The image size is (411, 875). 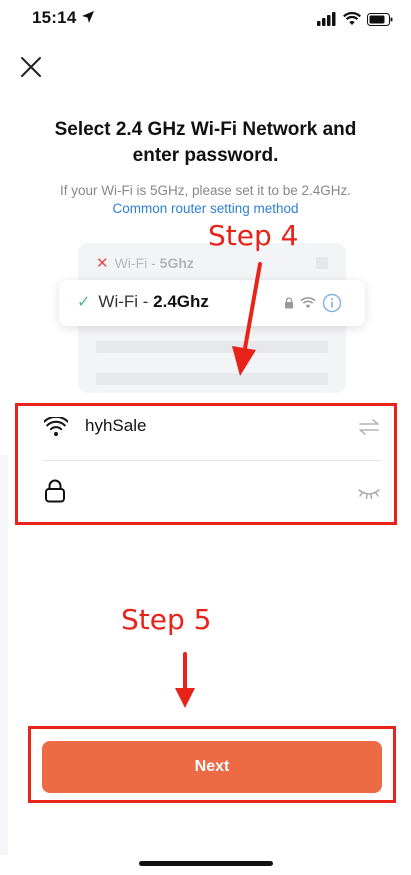 What do you see at coordinates (215, 492) in the screenshot?
I see `password-input` at bounding box center [215, 492].